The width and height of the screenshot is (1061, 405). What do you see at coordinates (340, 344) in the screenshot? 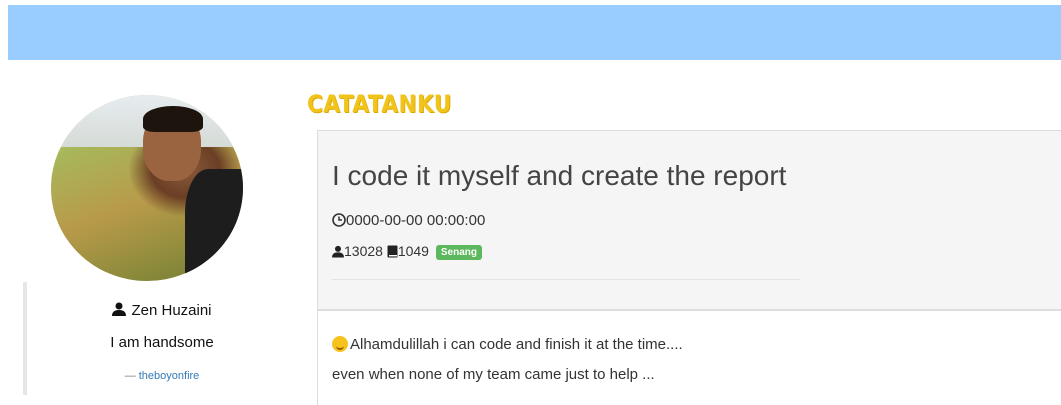
I see `smile-emoji-icon` at bounding box center [340, 344].